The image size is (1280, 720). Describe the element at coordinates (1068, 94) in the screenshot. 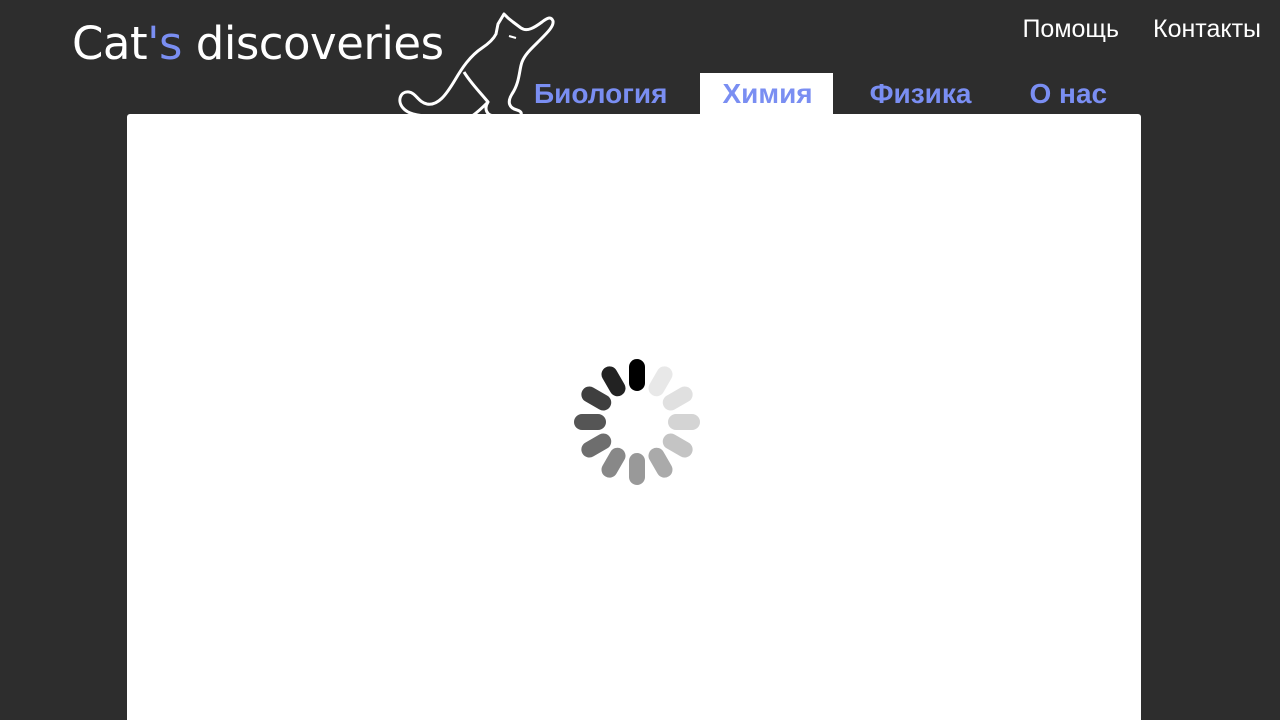

I see `tab-about: О нас` at that location.